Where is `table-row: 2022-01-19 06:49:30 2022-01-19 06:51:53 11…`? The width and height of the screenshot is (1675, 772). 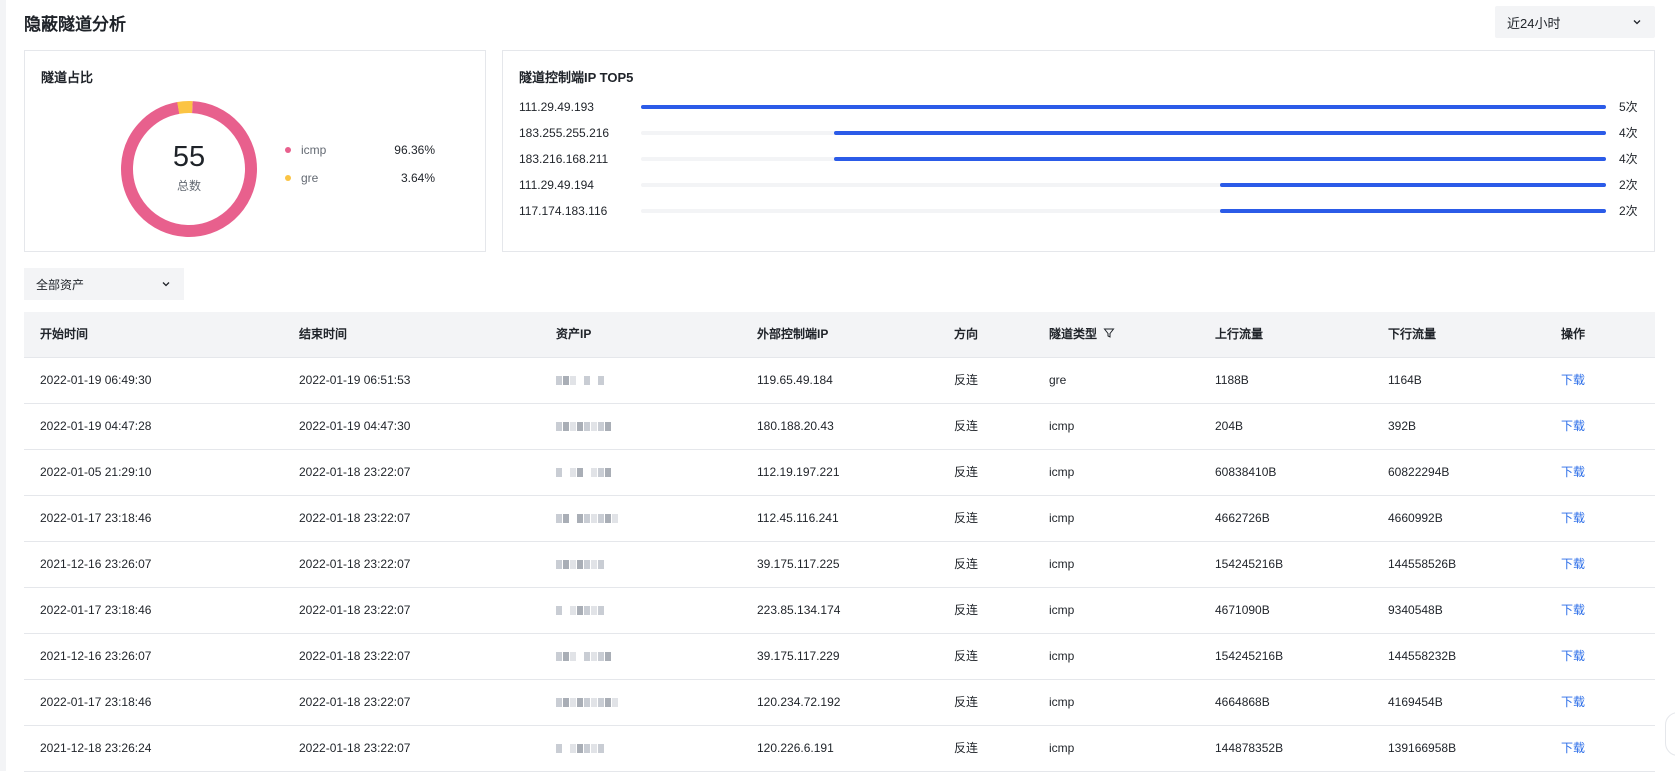 table-row: 2022-01-19 06:49:30 2022-01-19 06:51:53 11… is located at coordinates (839, 381).